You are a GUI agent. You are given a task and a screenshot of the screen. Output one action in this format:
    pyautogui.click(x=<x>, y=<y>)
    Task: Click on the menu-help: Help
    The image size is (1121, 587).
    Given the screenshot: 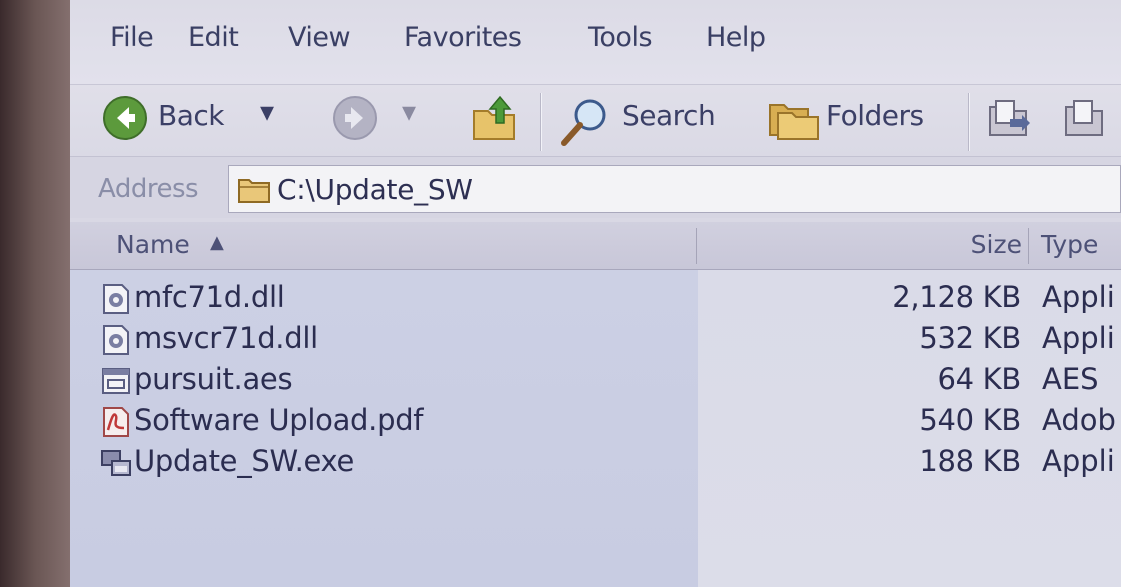 What is the action you would take?
    pyautogui.click(x=736, y=37)
    